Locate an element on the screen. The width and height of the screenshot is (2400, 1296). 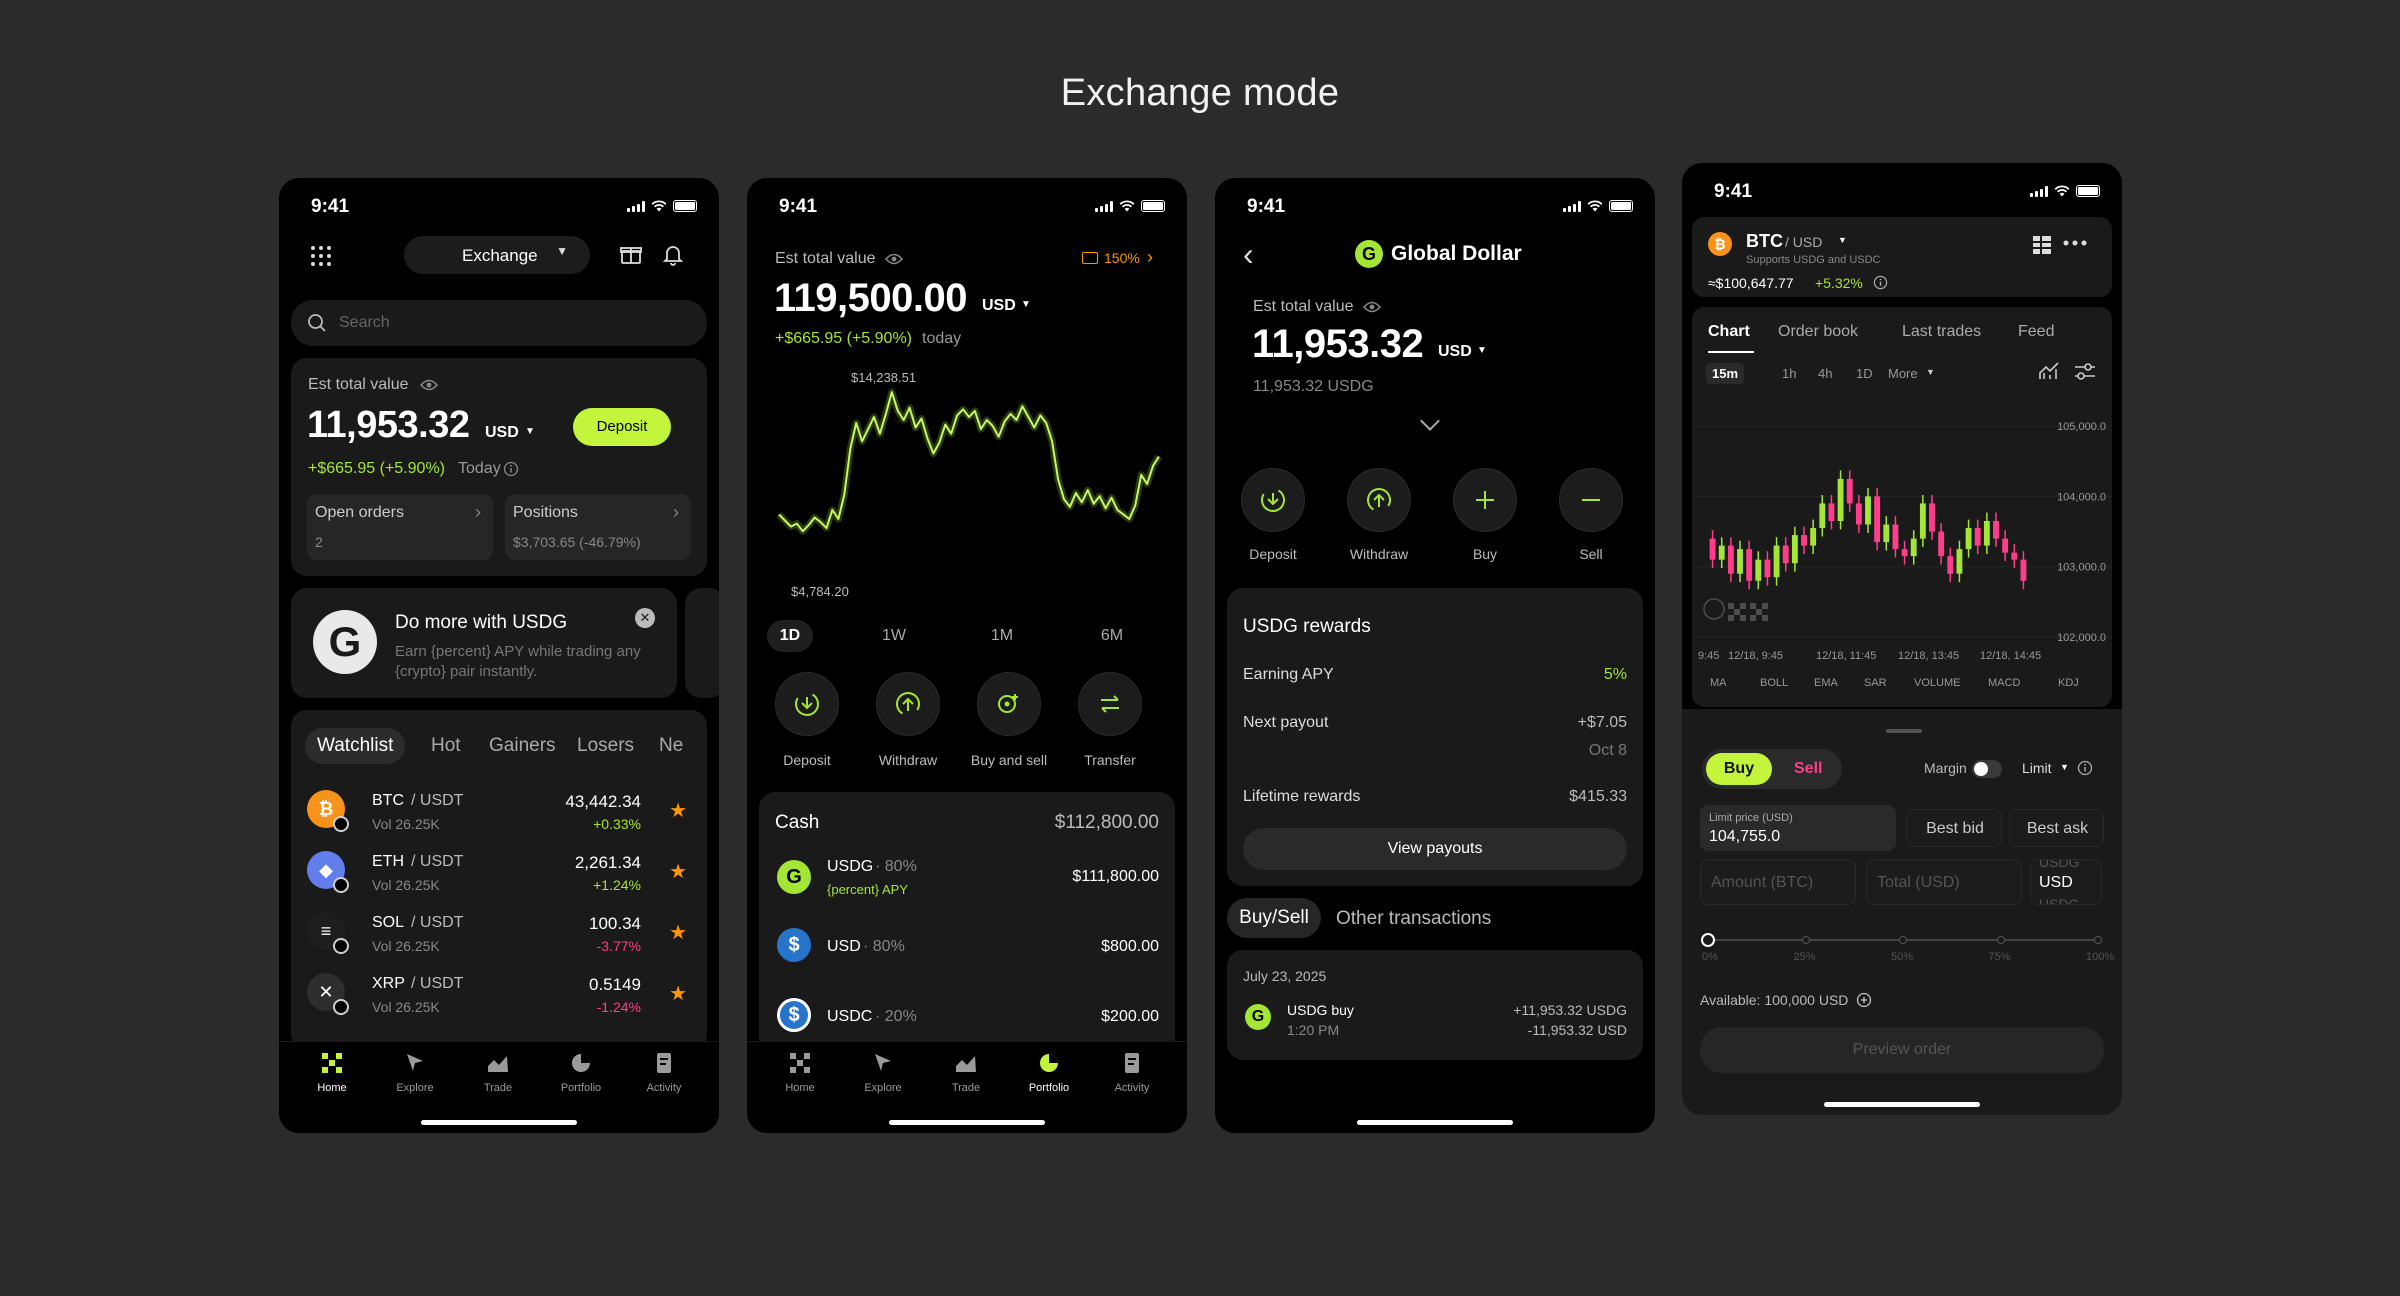
amount-slider: 0% 25% 50% 75% 100% is located at coordinates (1907, 948).